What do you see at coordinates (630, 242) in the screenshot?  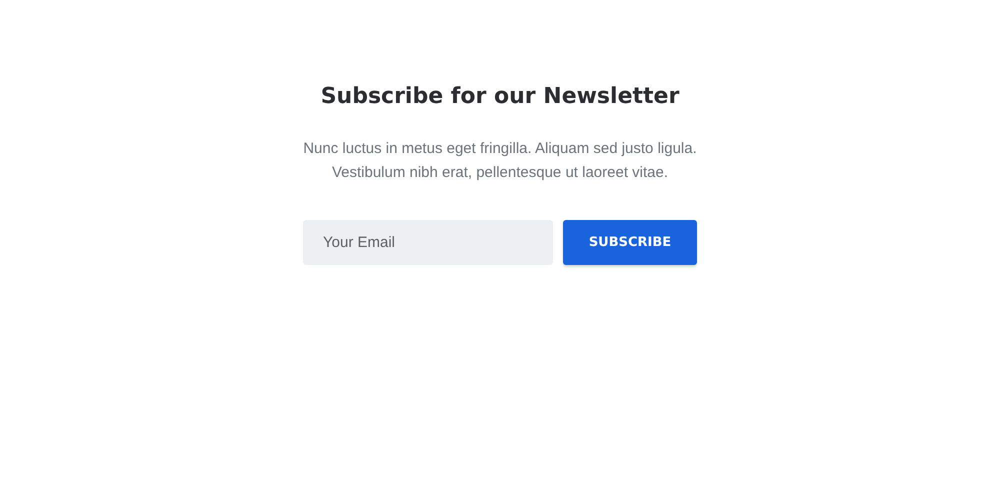 I see `subscribe-button: SUBSCRIBE` at bounding box center [630, 242].